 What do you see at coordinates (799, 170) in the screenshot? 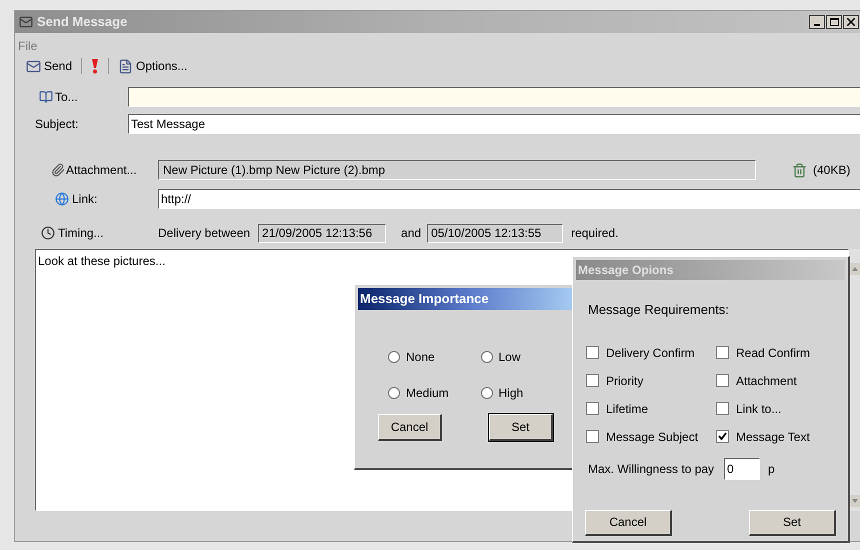
I see `trash-icon` at bounding box center [799, 170].